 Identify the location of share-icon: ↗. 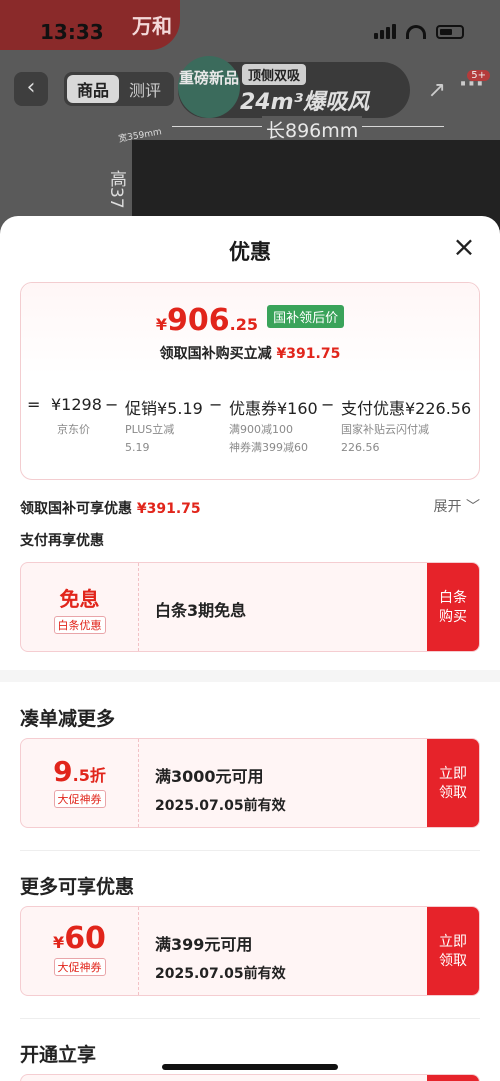
(437, 90).